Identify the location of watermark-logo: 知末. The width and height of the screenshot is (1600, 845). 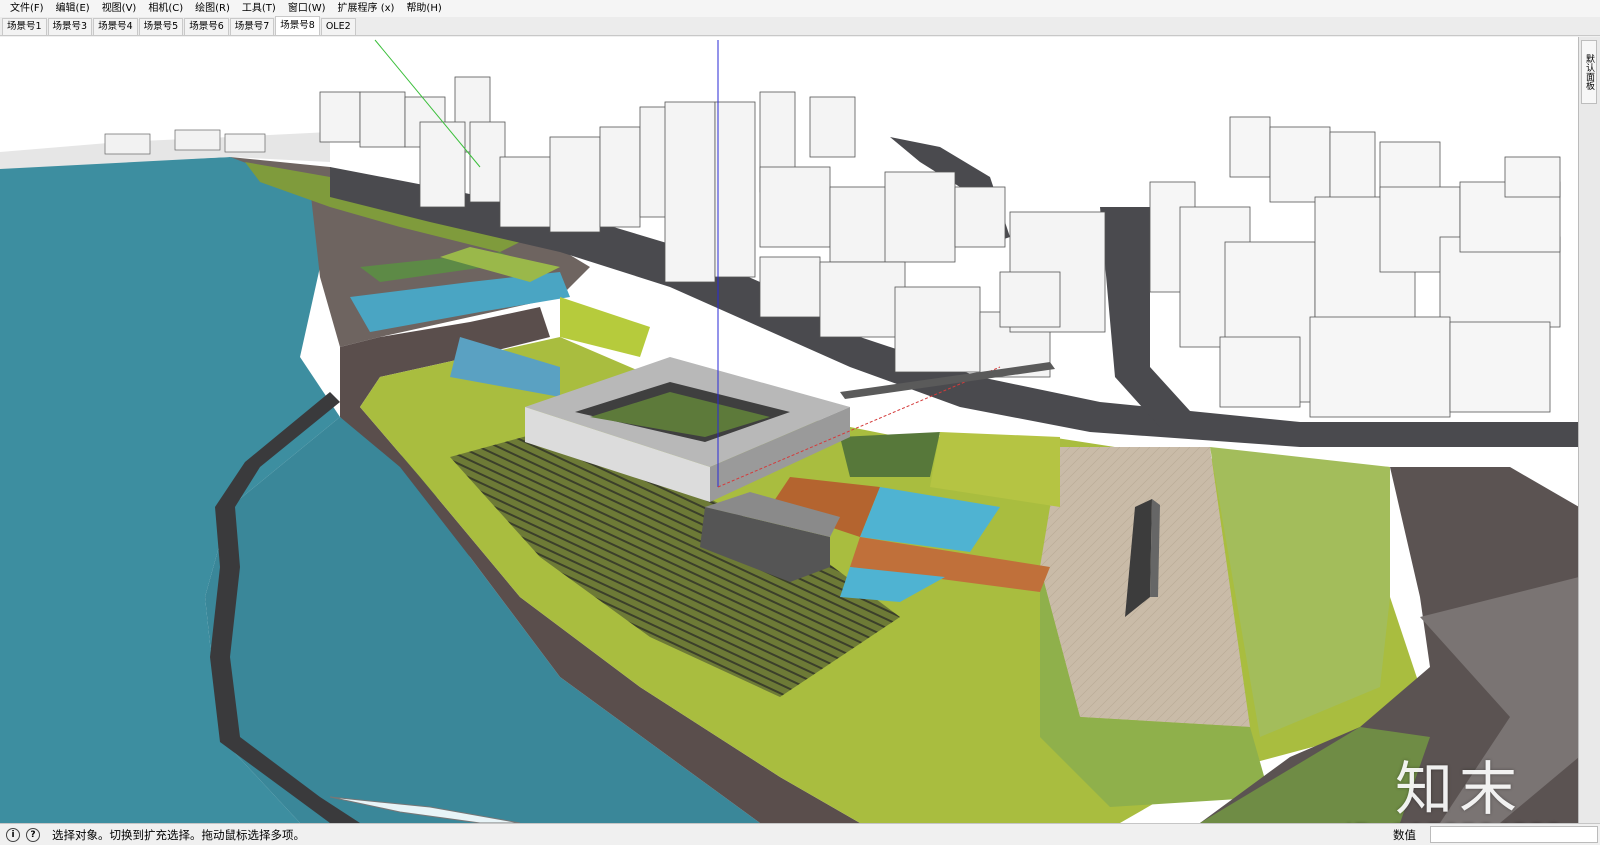
(1459, 789).